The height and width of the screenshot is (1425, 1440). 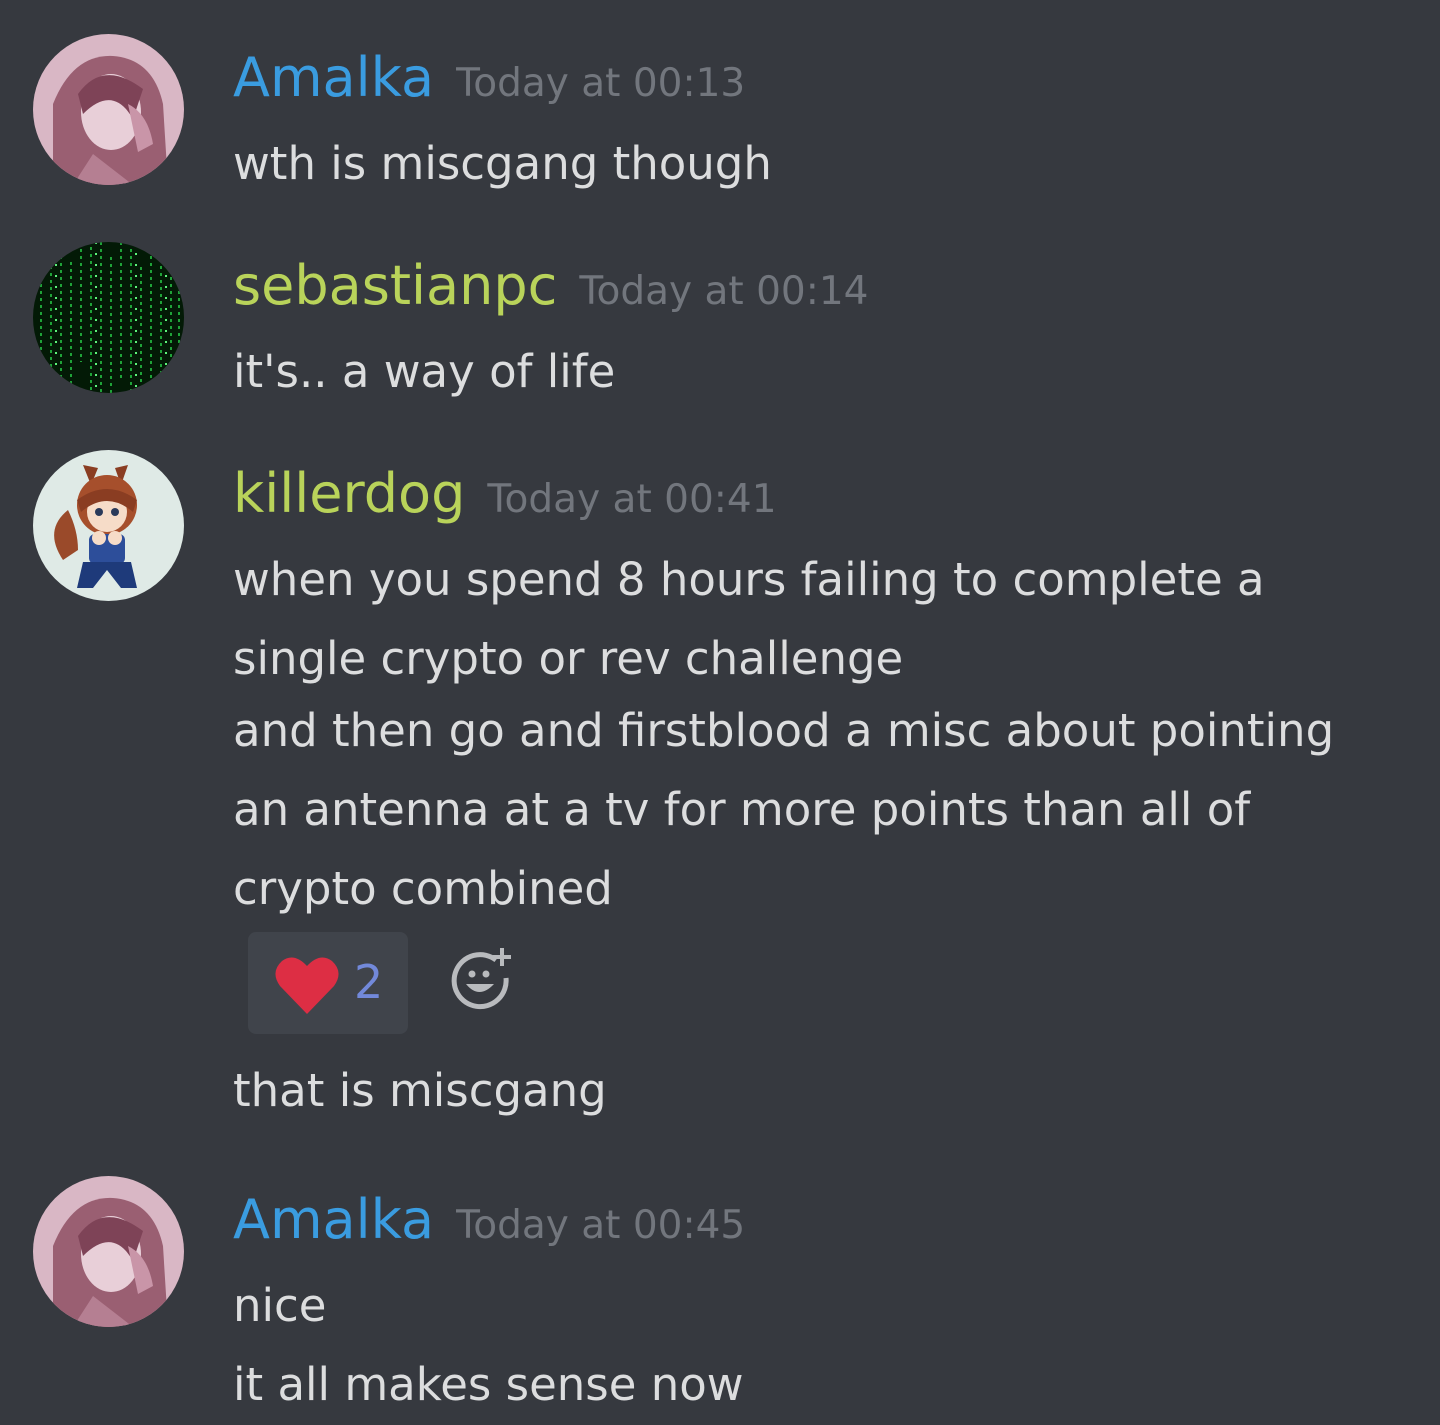 What do you see at coordinates (349, 493) in the screenshot?
I see `username: killerdog` at bounding box center [349, 493].